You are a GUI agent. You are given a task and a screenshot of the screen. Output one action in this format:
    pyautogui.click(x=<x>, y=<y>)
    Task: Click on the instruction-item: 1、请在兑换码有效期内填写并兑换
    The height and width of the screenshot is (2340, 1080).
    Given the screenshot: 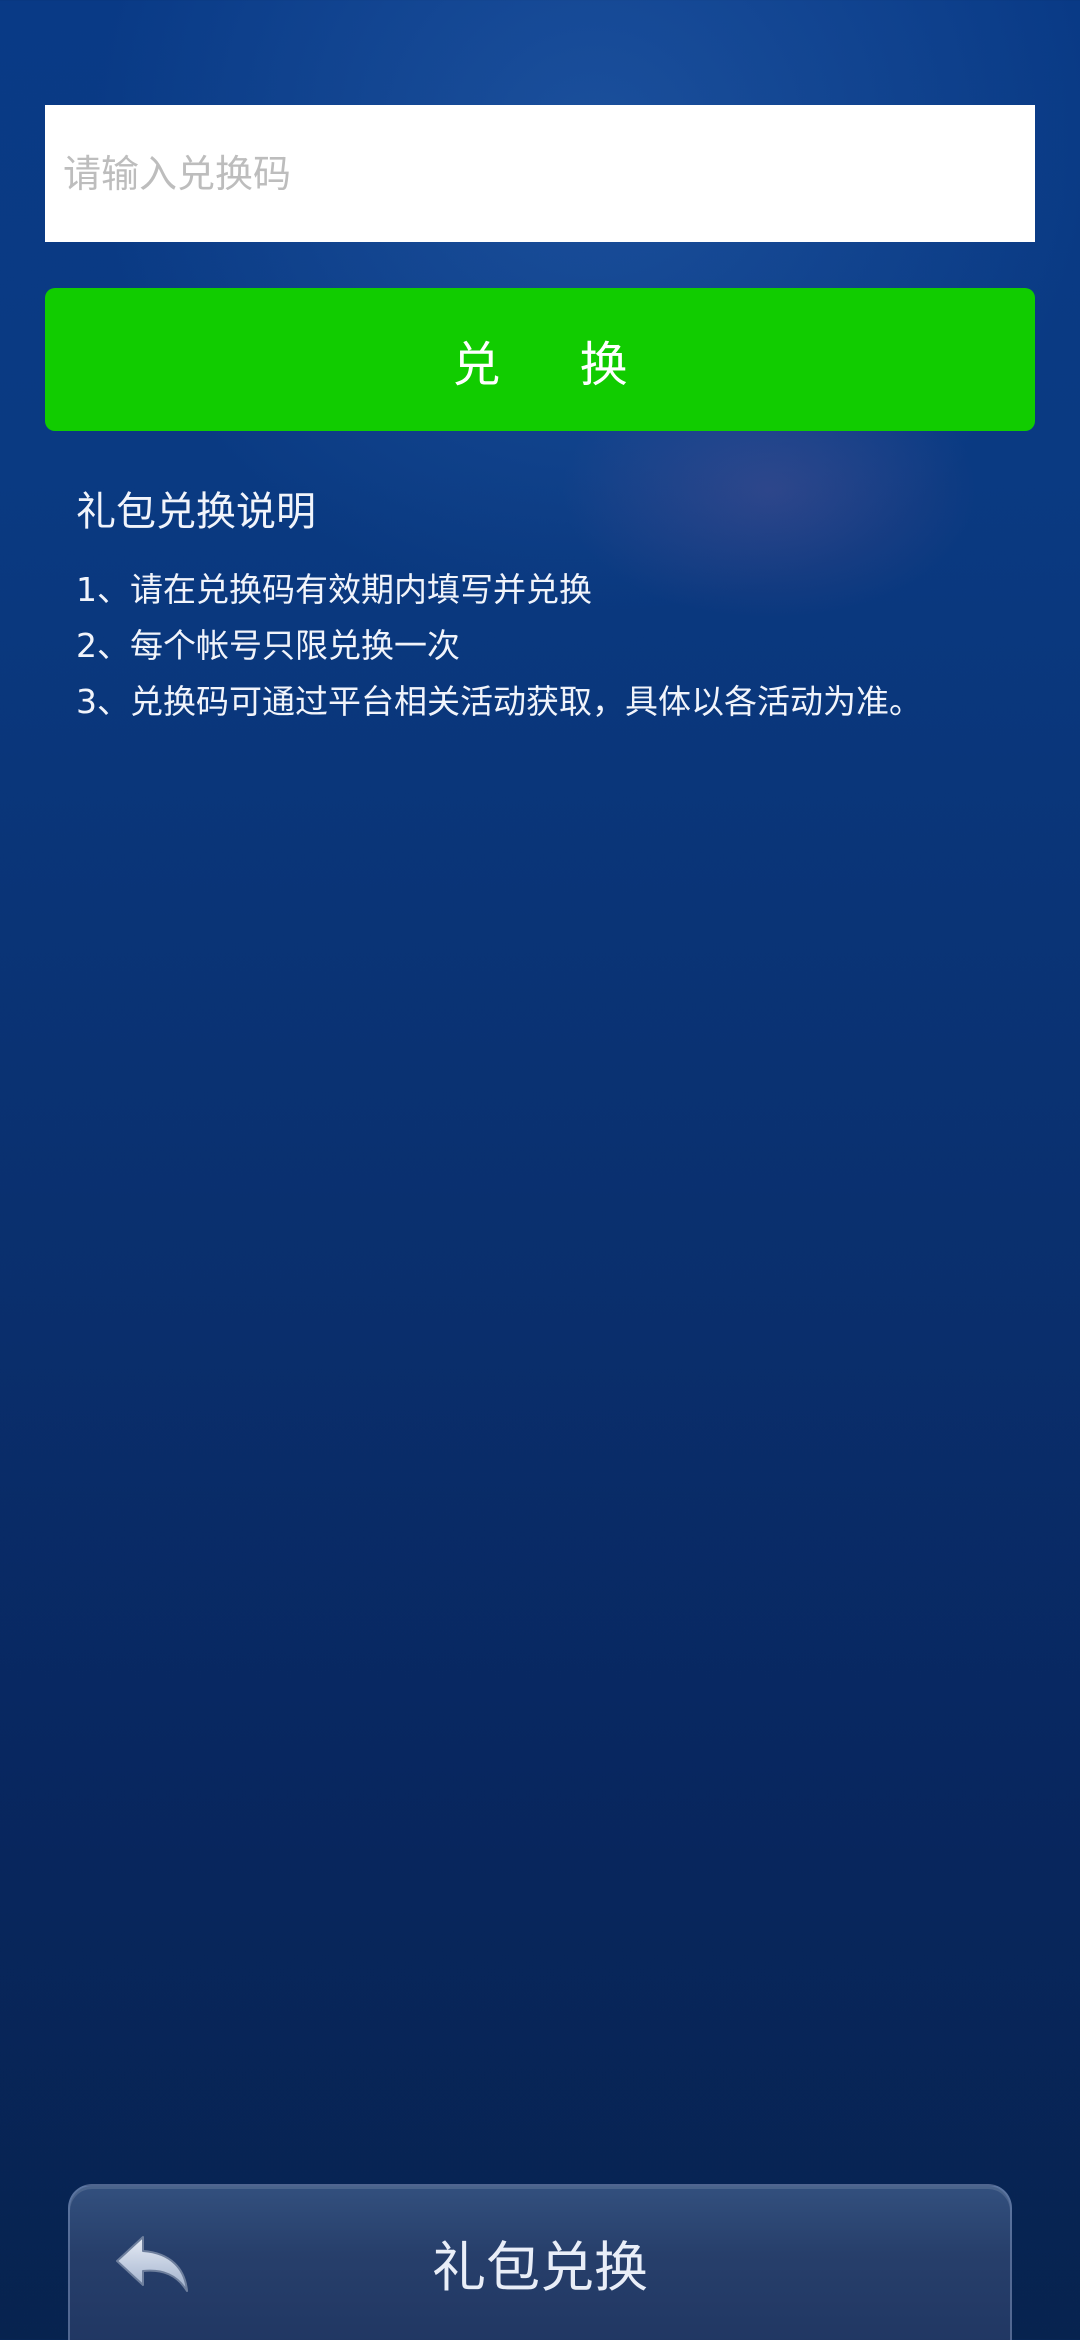 What is the action you would take?
    pyautogui.click(x=334, y=589)
    